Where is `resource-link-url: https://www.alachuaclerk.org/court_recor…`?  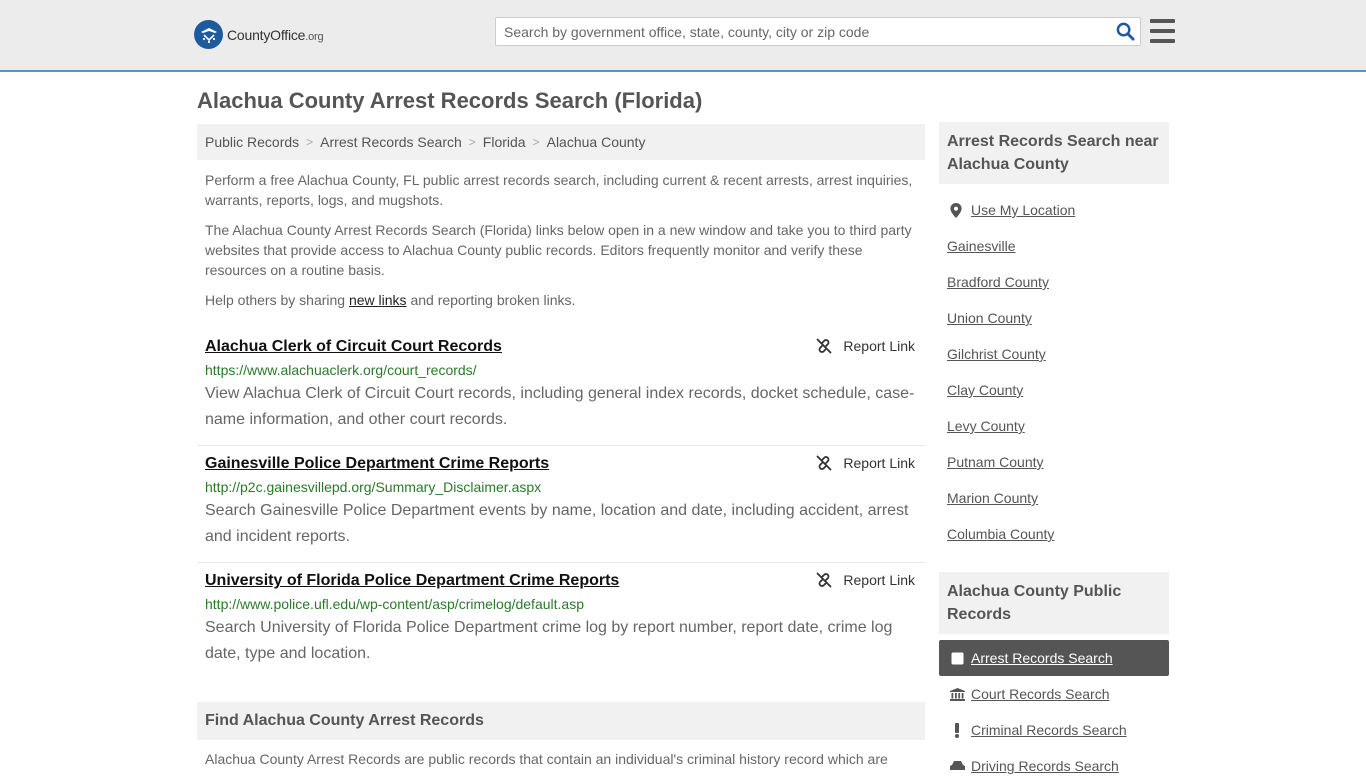 resource-link-url: https://www.alachuaclerk.org/court_recor… is located at coordinates (341, 370).